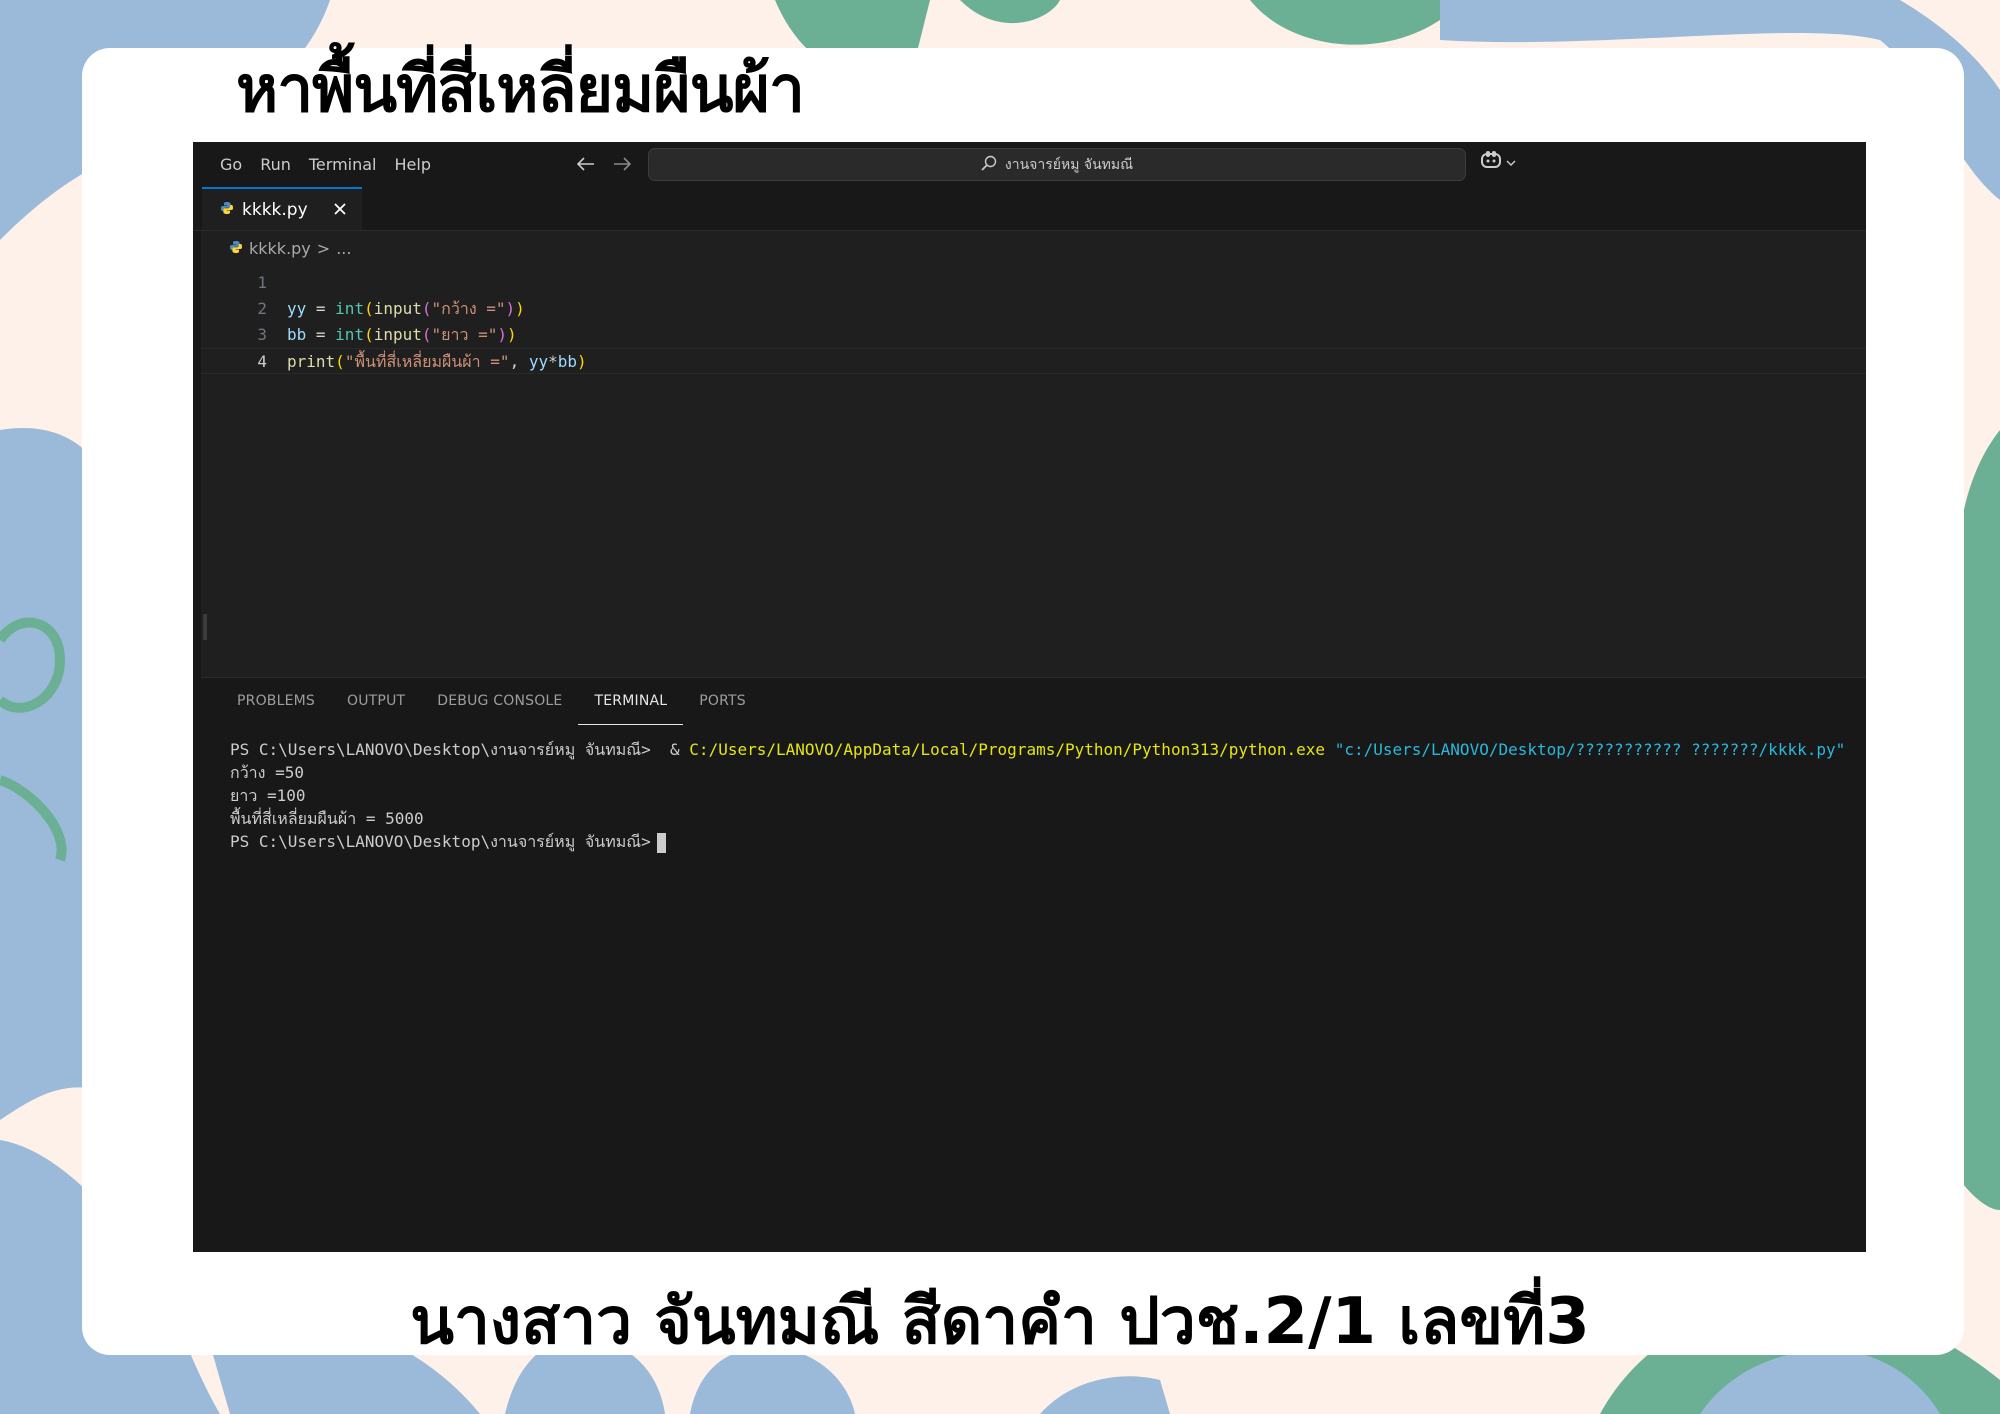 The height and width of the screenshot is (1414, 2000). What do you see at coordinates (1033, 309) in the screenshot?
I see `code-line: 2 yy = int(input("กว้าง ="))` at bounding box center [1033, 309].